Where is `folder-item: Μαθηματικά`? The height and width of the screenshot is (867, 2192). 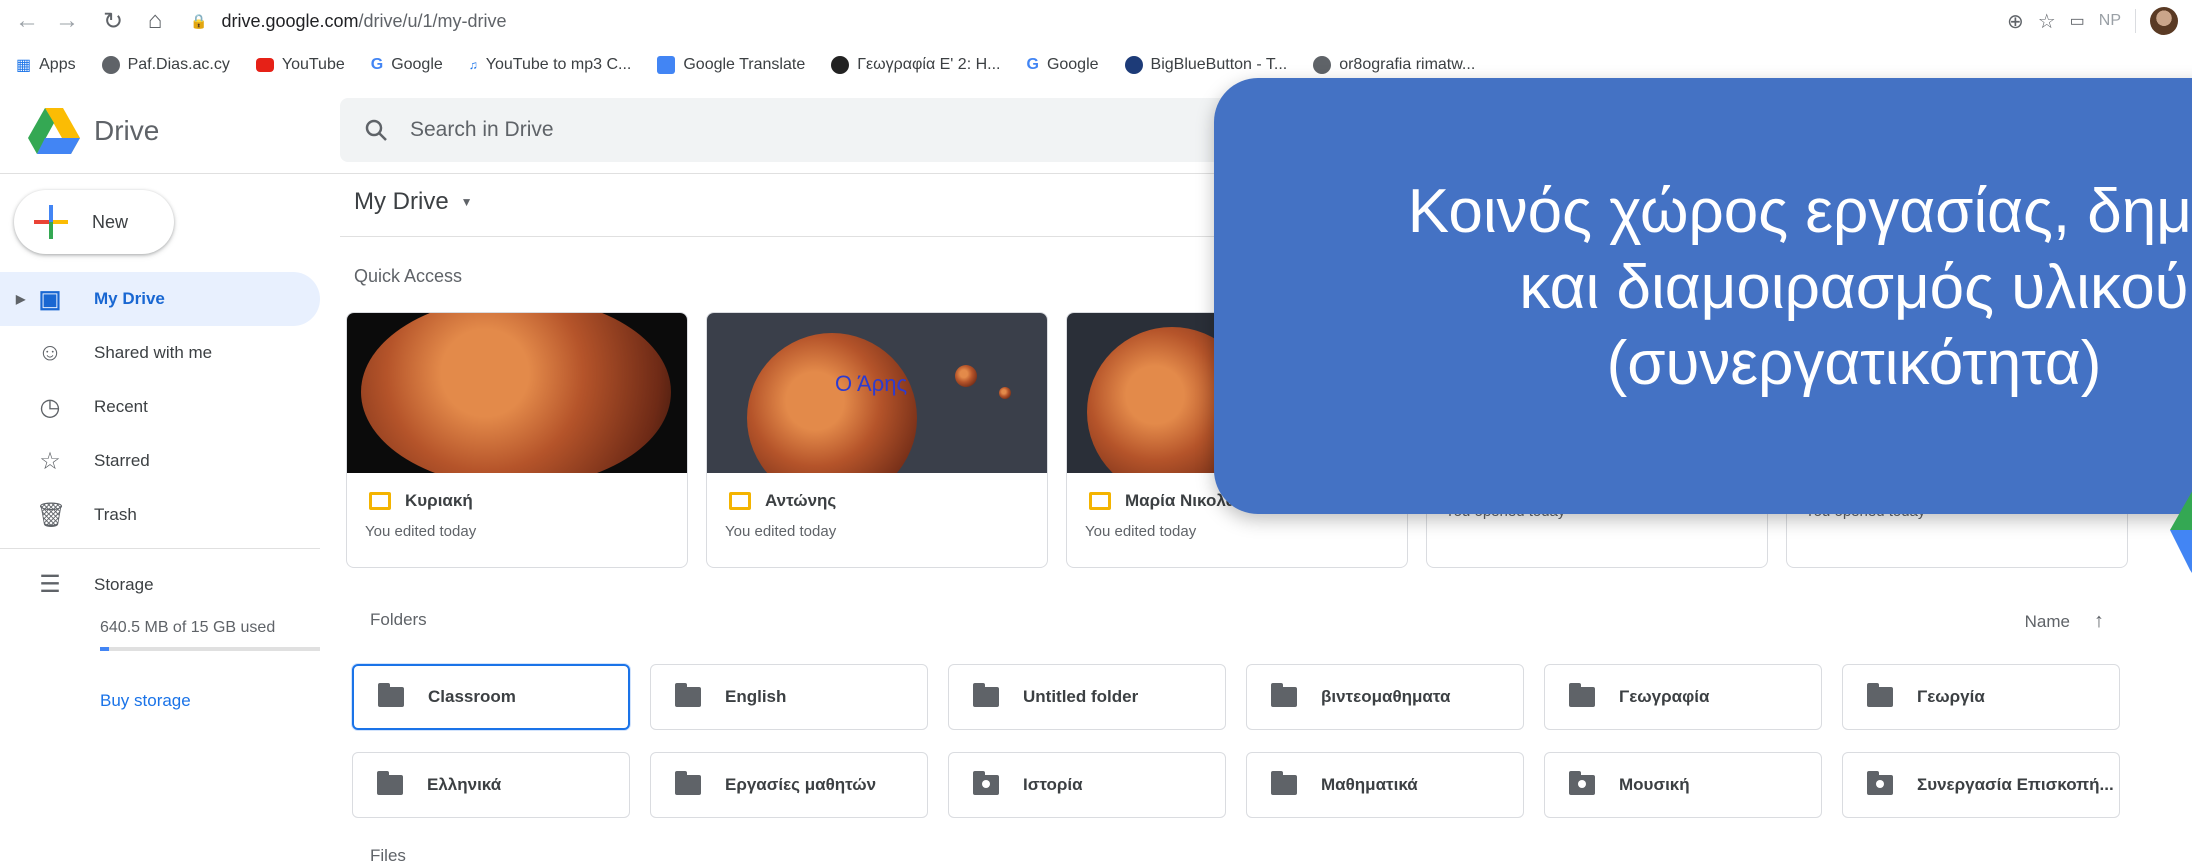
folder-item: Μαθηματικά is located at coordinates (1385, 785).